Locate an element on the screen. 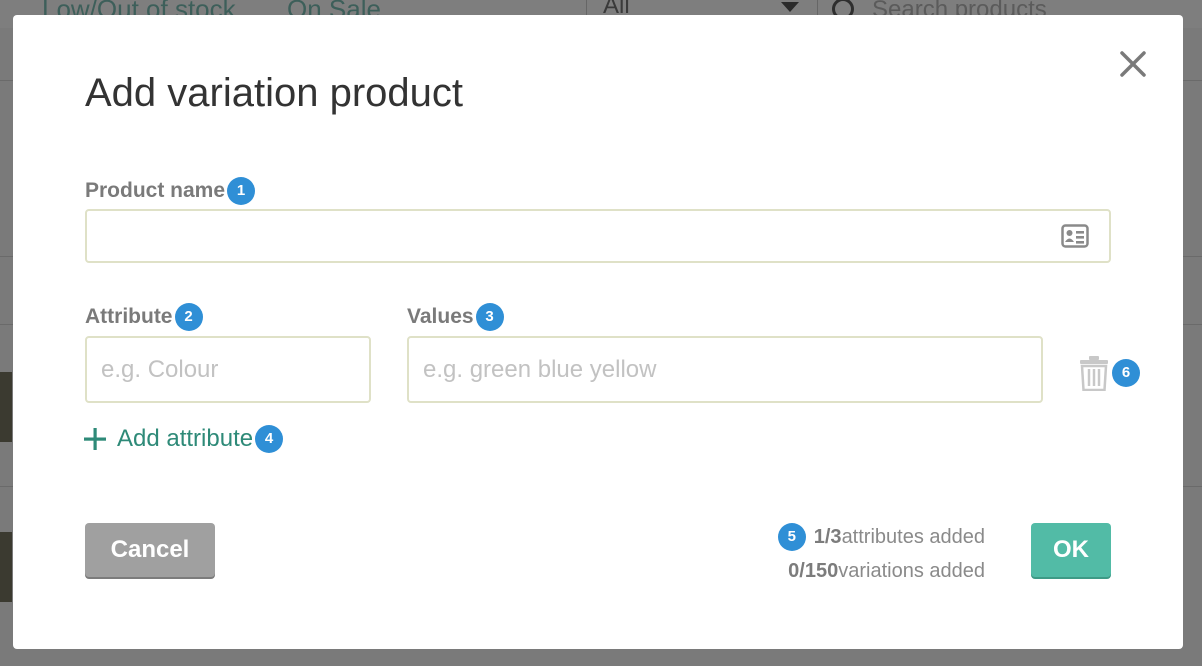 This screenshot has width=1202, height=666. cancel-button: Cancel is located at coordinates (150, 550).